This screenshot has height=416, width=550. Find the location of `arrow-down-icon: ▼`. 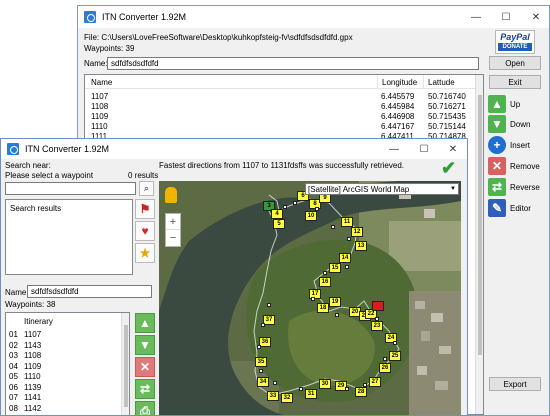

arrow-down-icon: ▼ is located at coordinates (145, 345).